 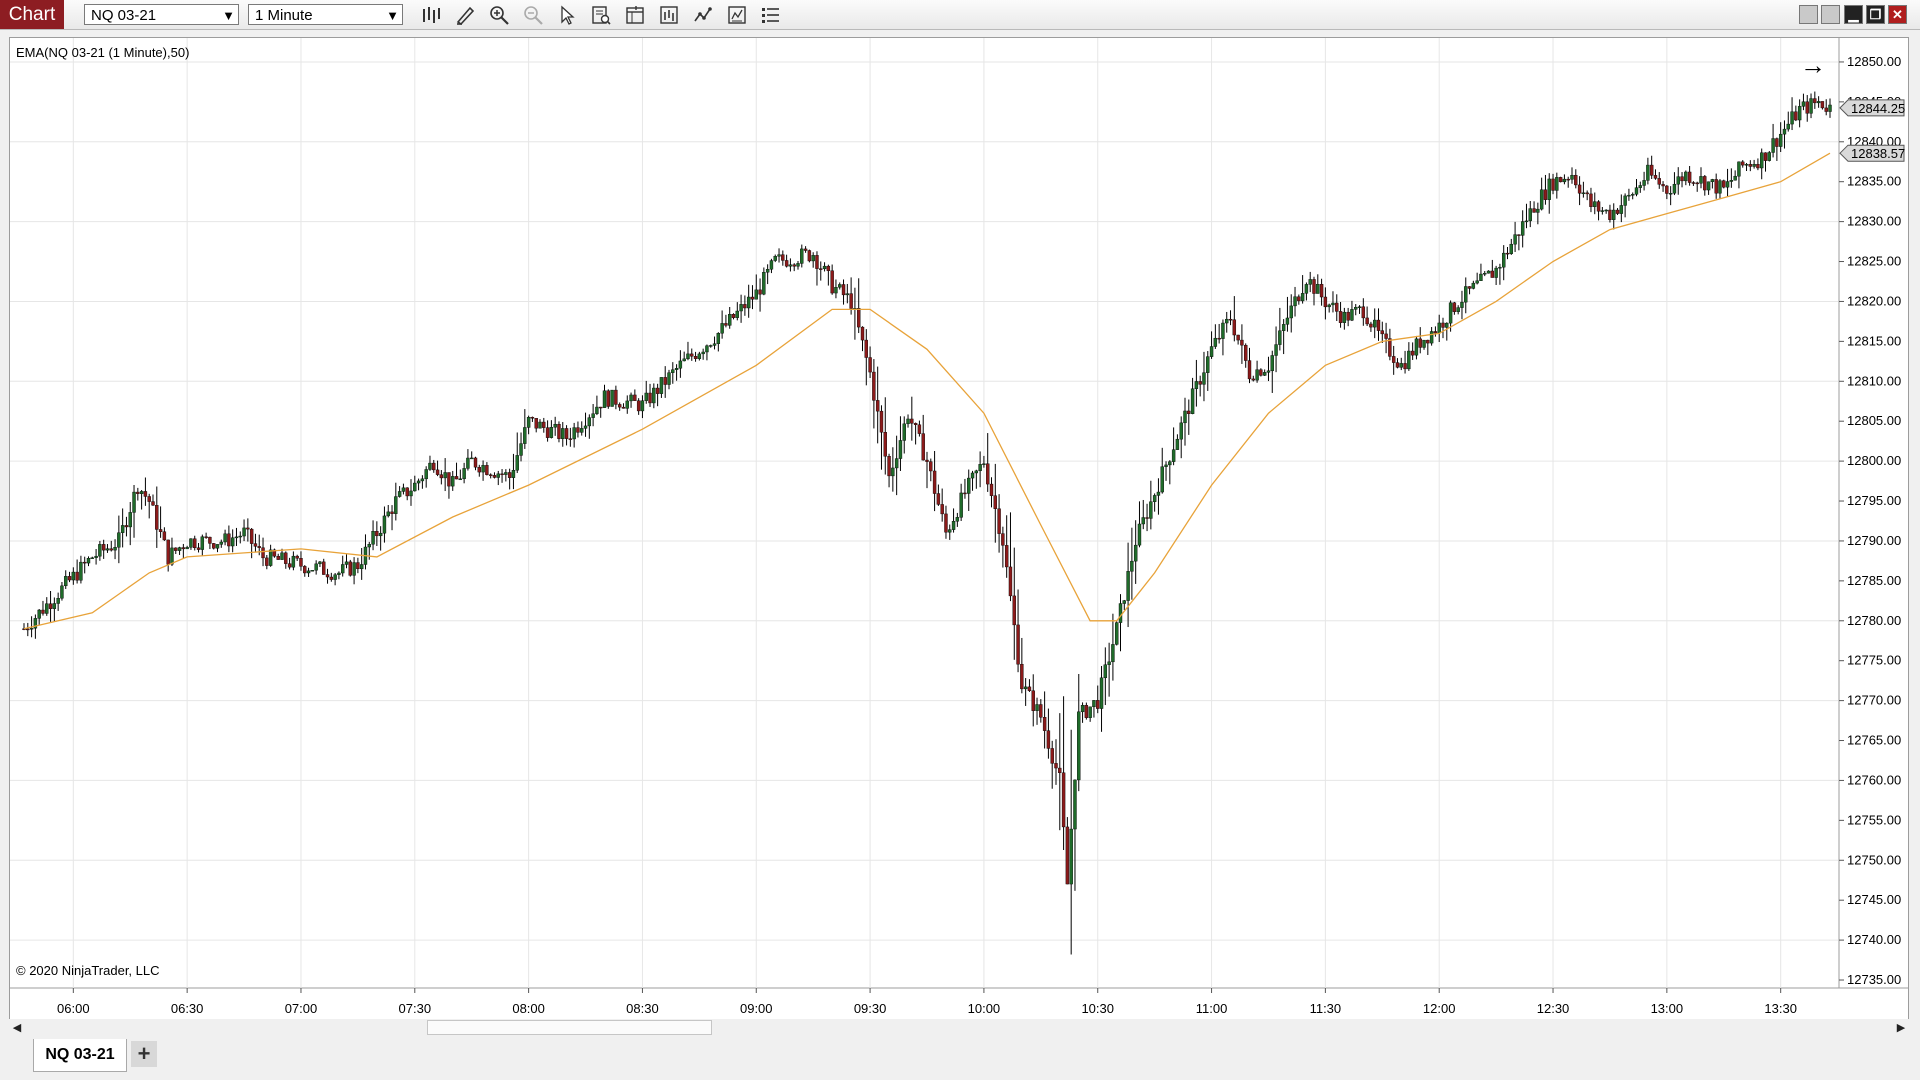 What do you see at coordinates (499, 14) in the screenshot?
I see `zoom-in-icon` at bounding box center [499, 14].